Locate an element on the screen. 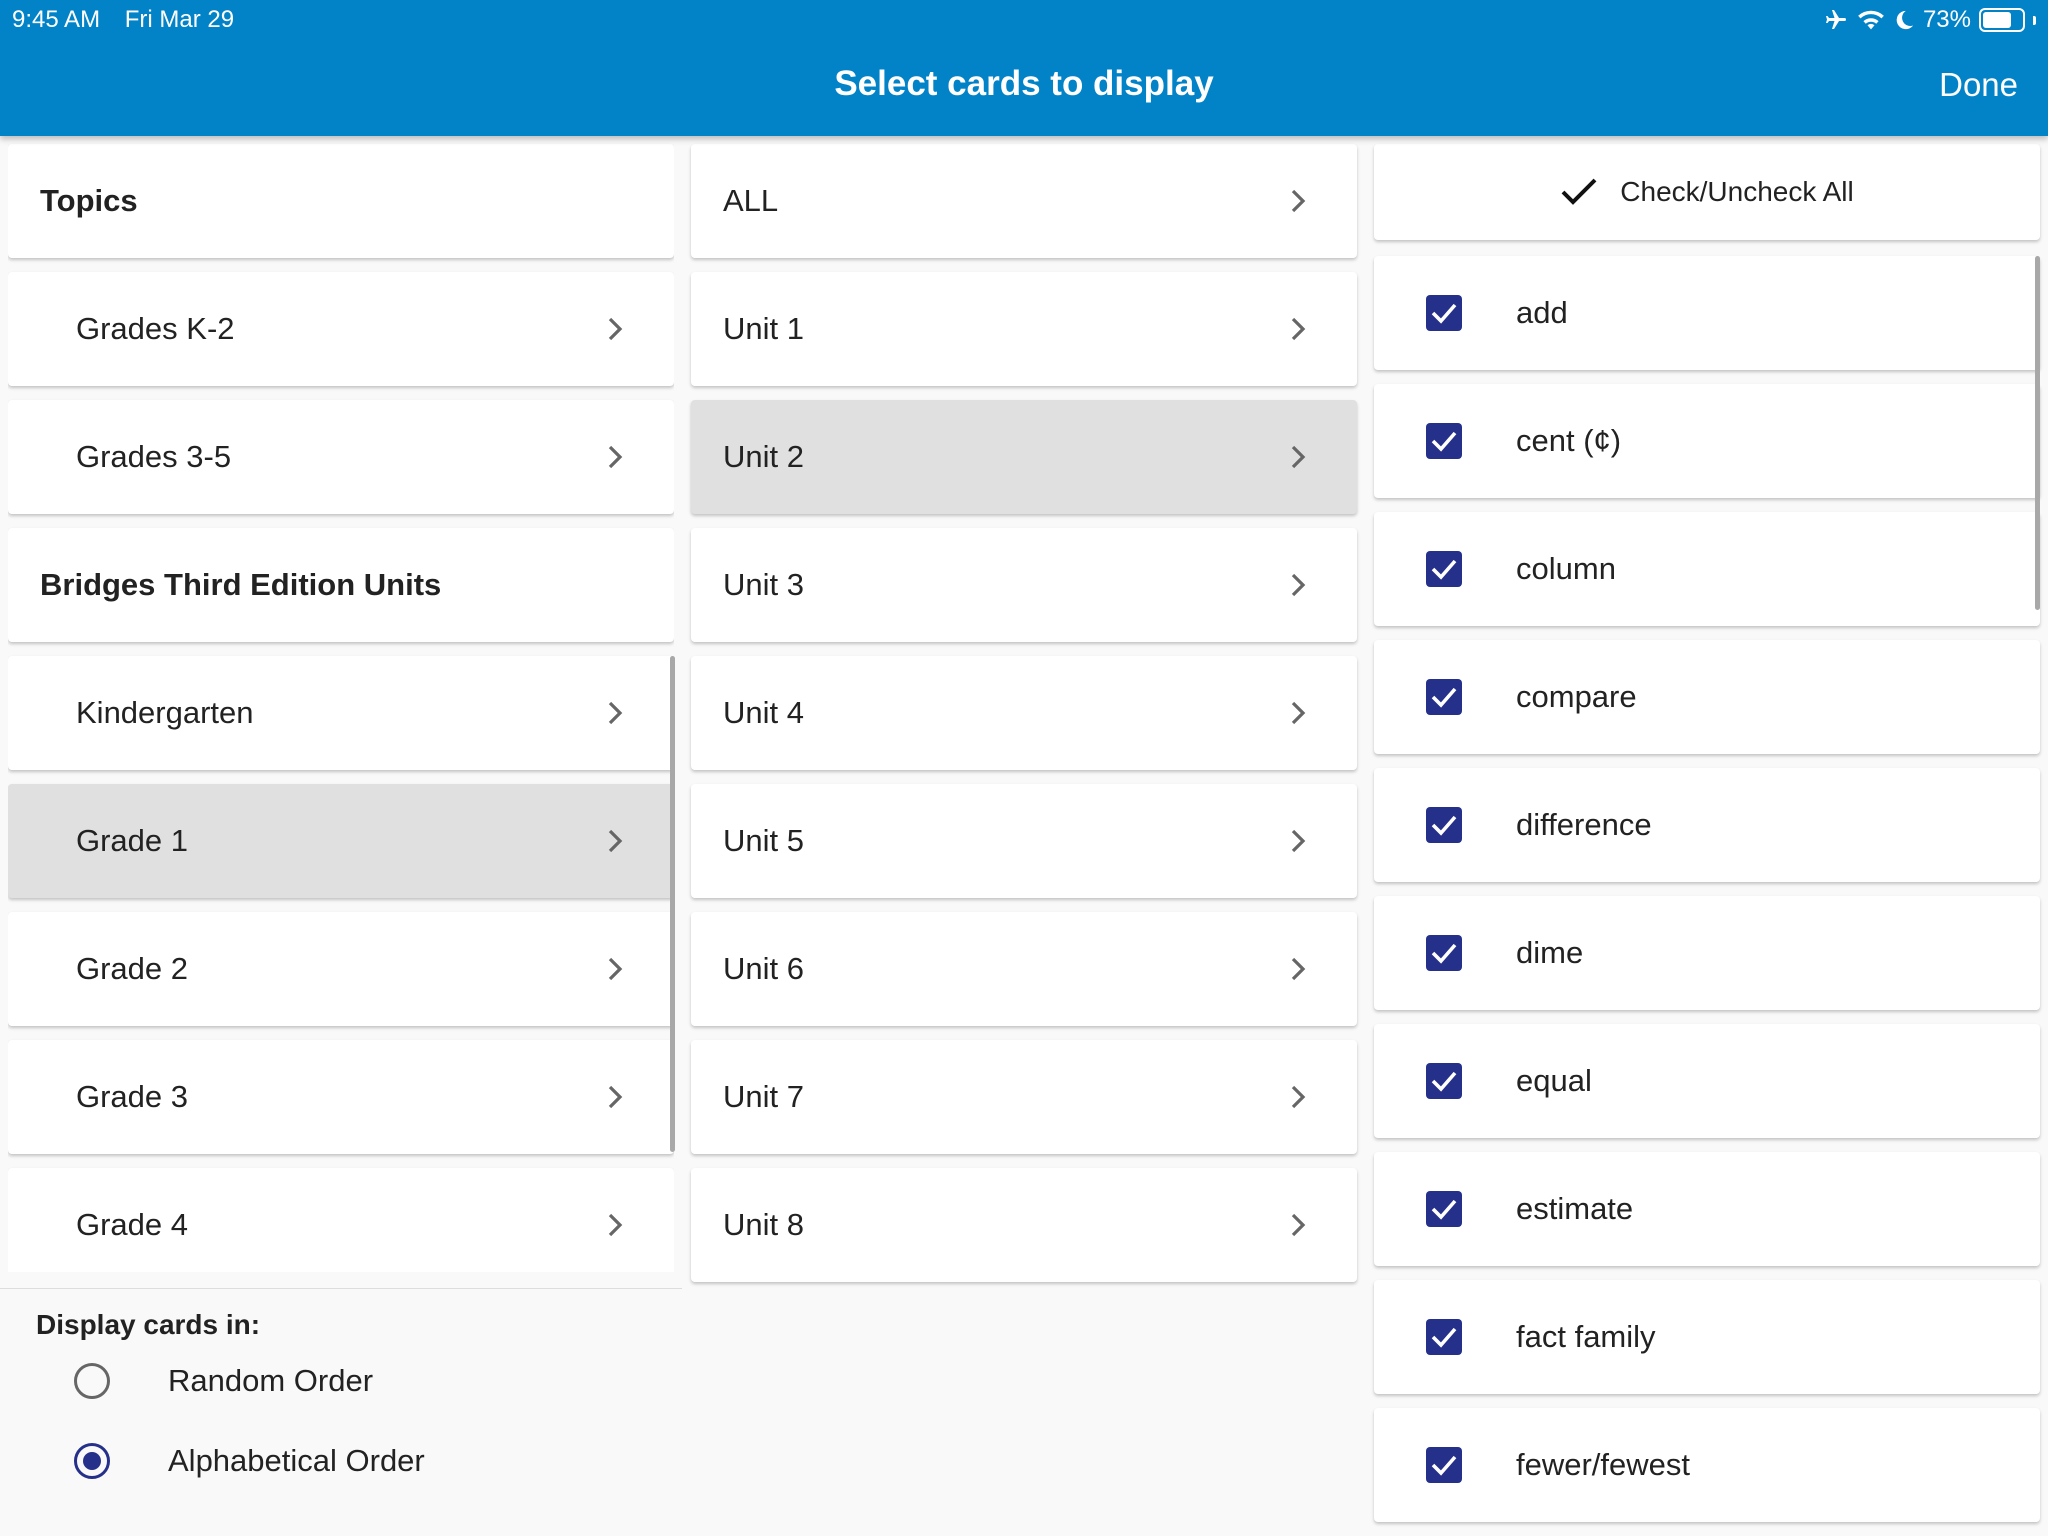 The width and height of the screenshot is (2048, 1536). word-item: difference is located at coordinates (1707, 825).